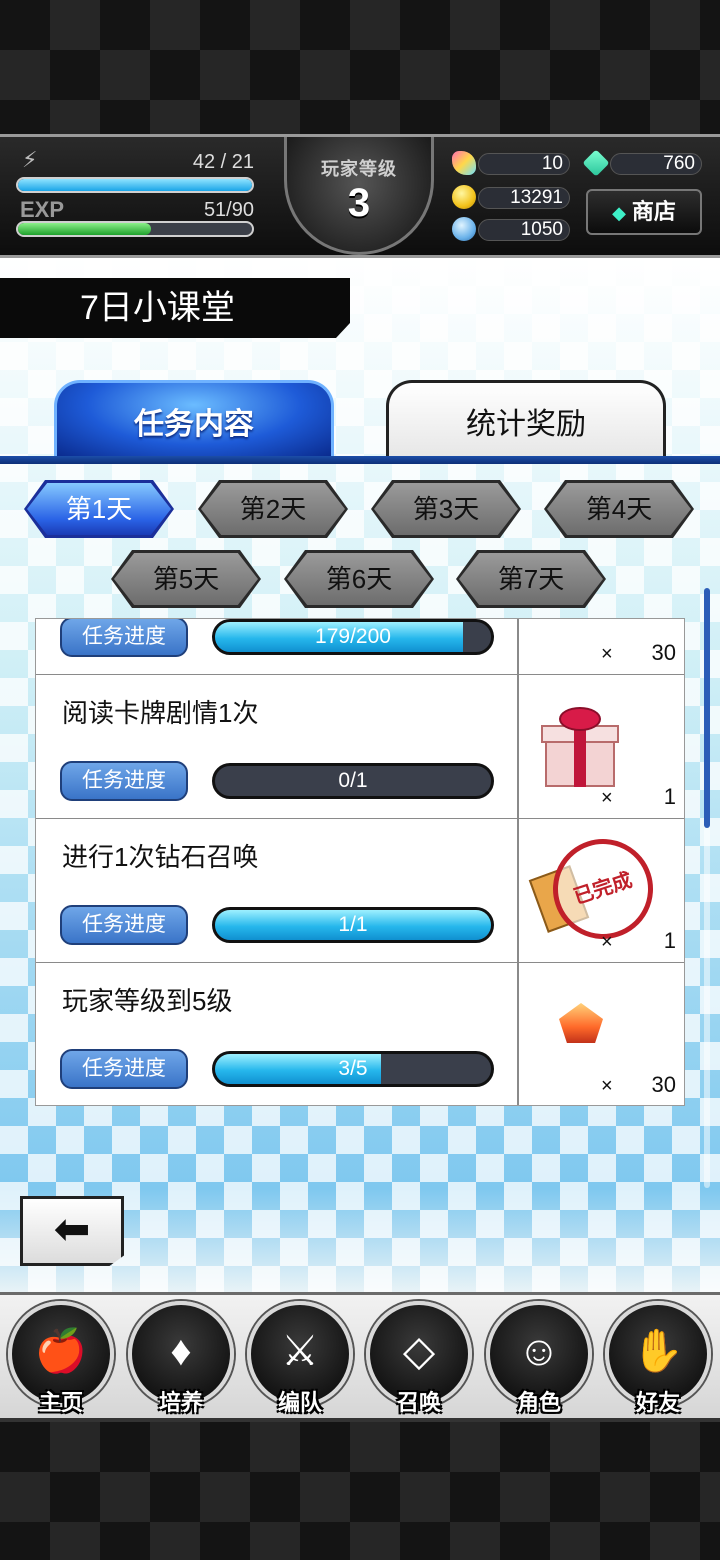  Describe the element at coordinates (85, 229) in the screenshot. I see `exp-bar-fill` at that location.